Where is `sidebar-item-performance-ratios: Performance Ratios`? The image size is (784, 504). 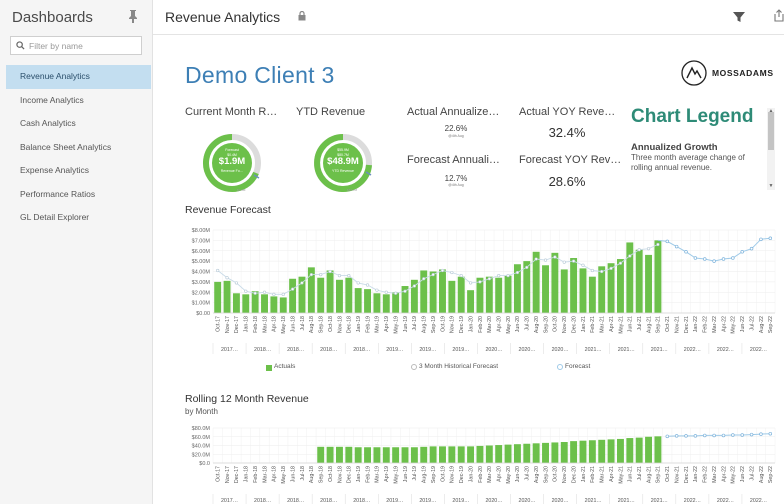
sidebar-item-performance-ratios: Performance Ratios is located at coordinates (76, 195).